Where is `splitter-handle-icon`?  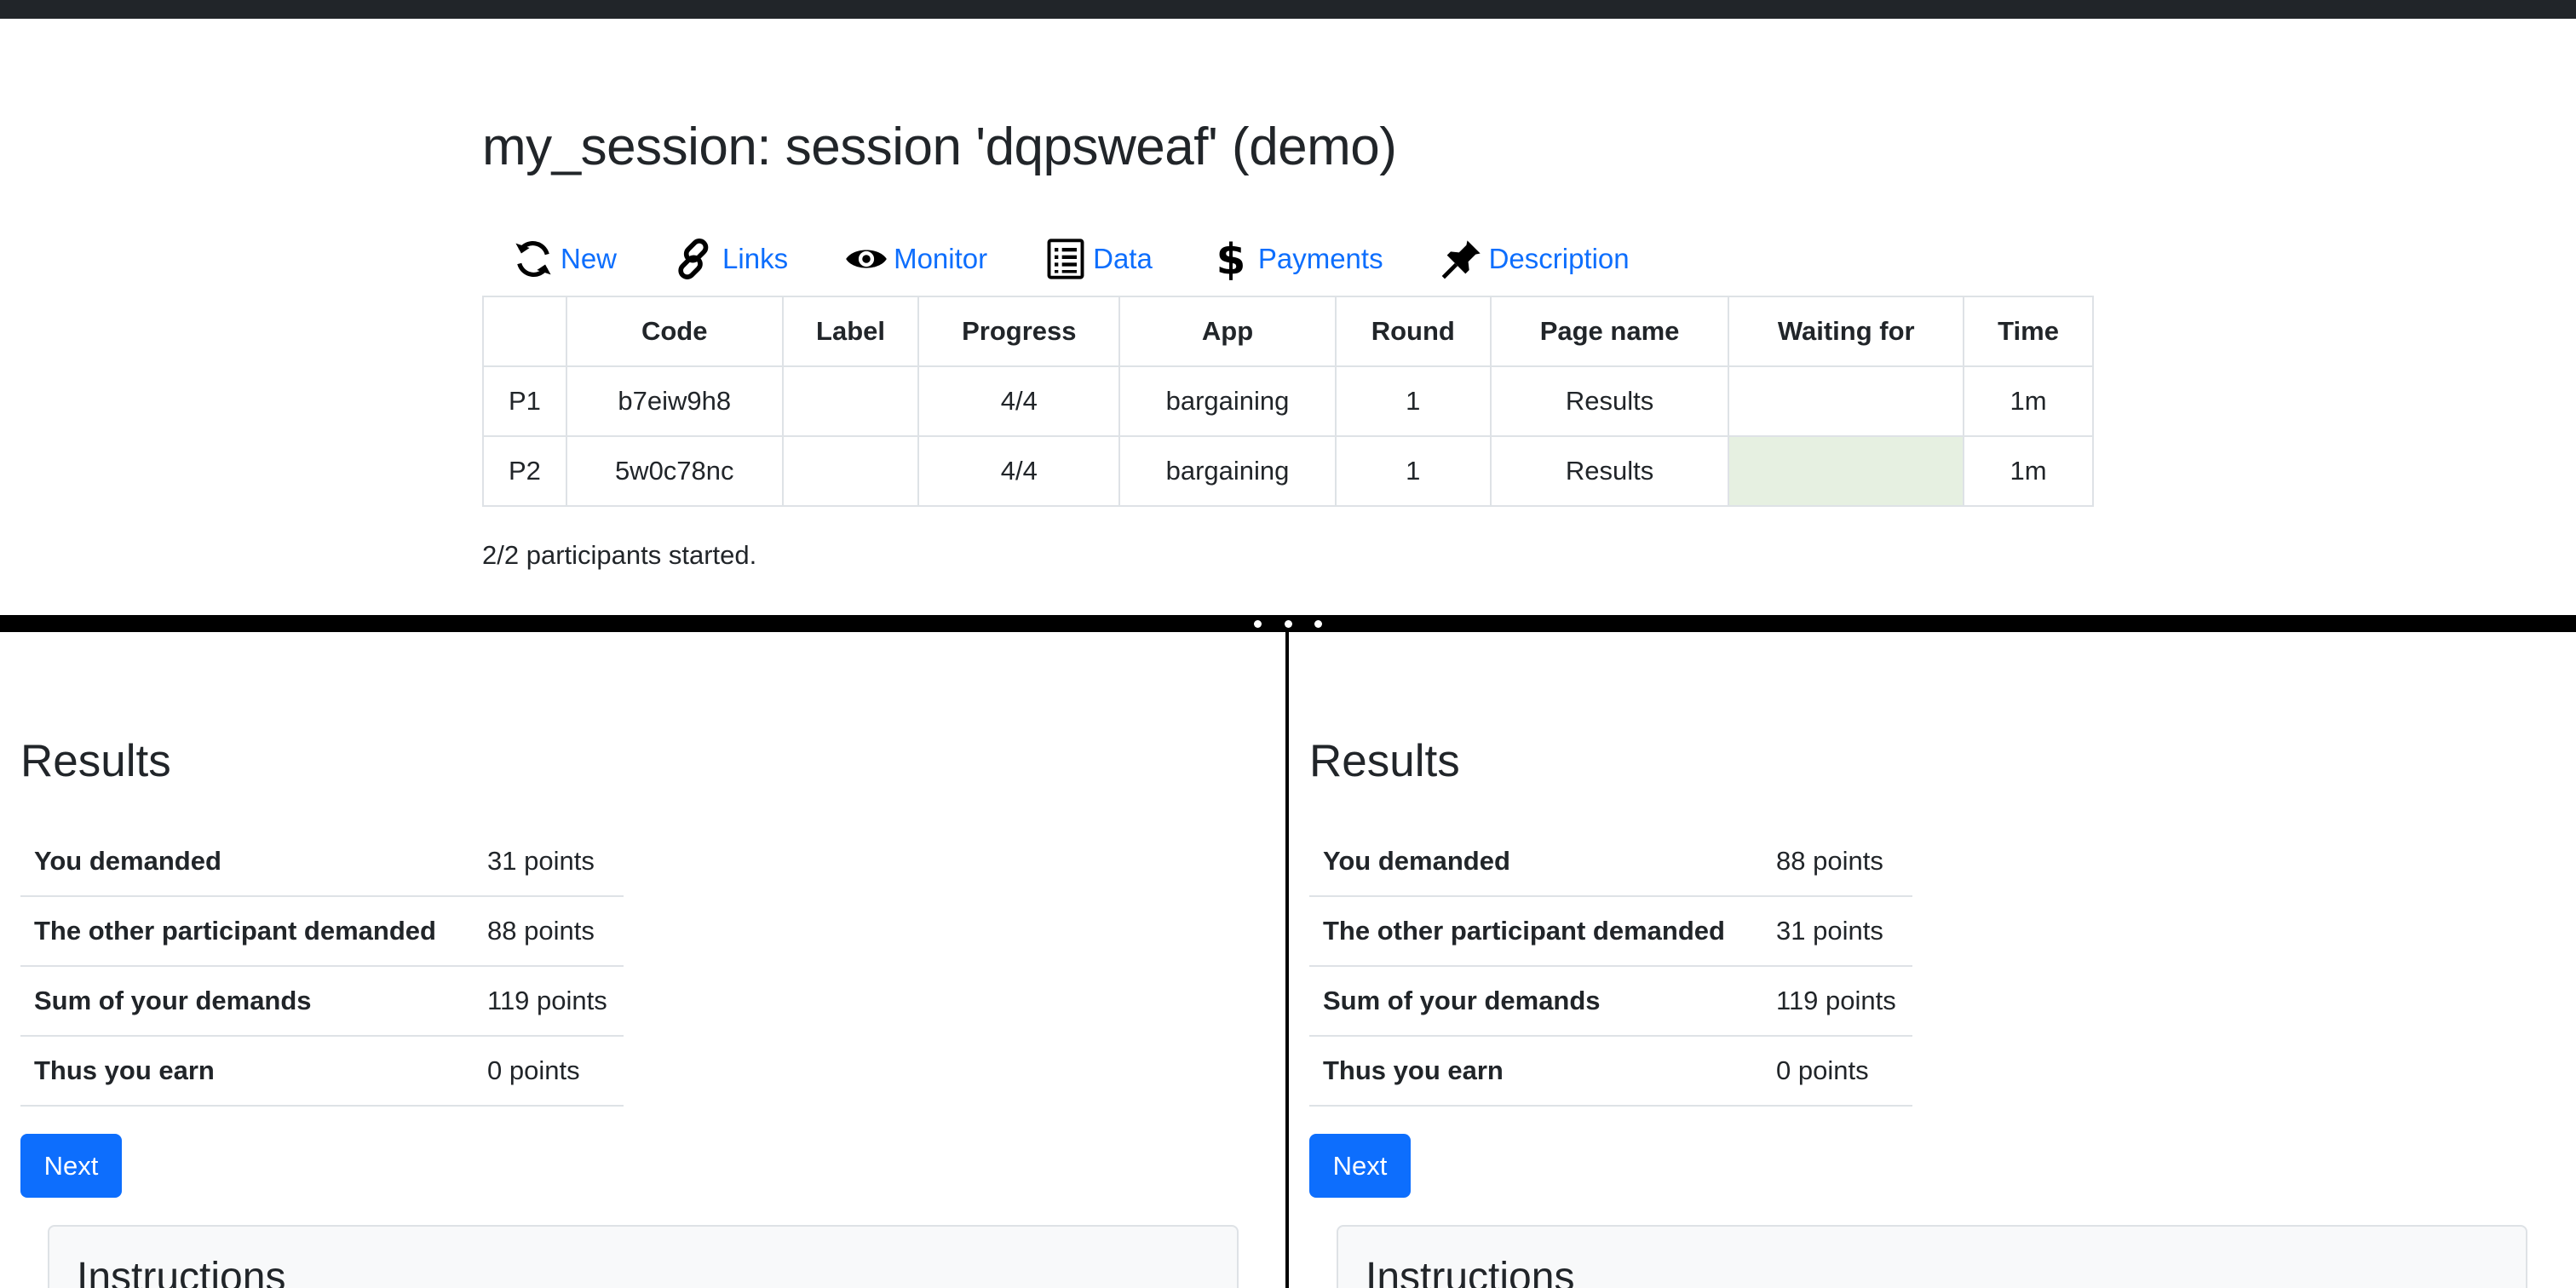
splitter-handle-icon is located at coordinates (1288, 624).